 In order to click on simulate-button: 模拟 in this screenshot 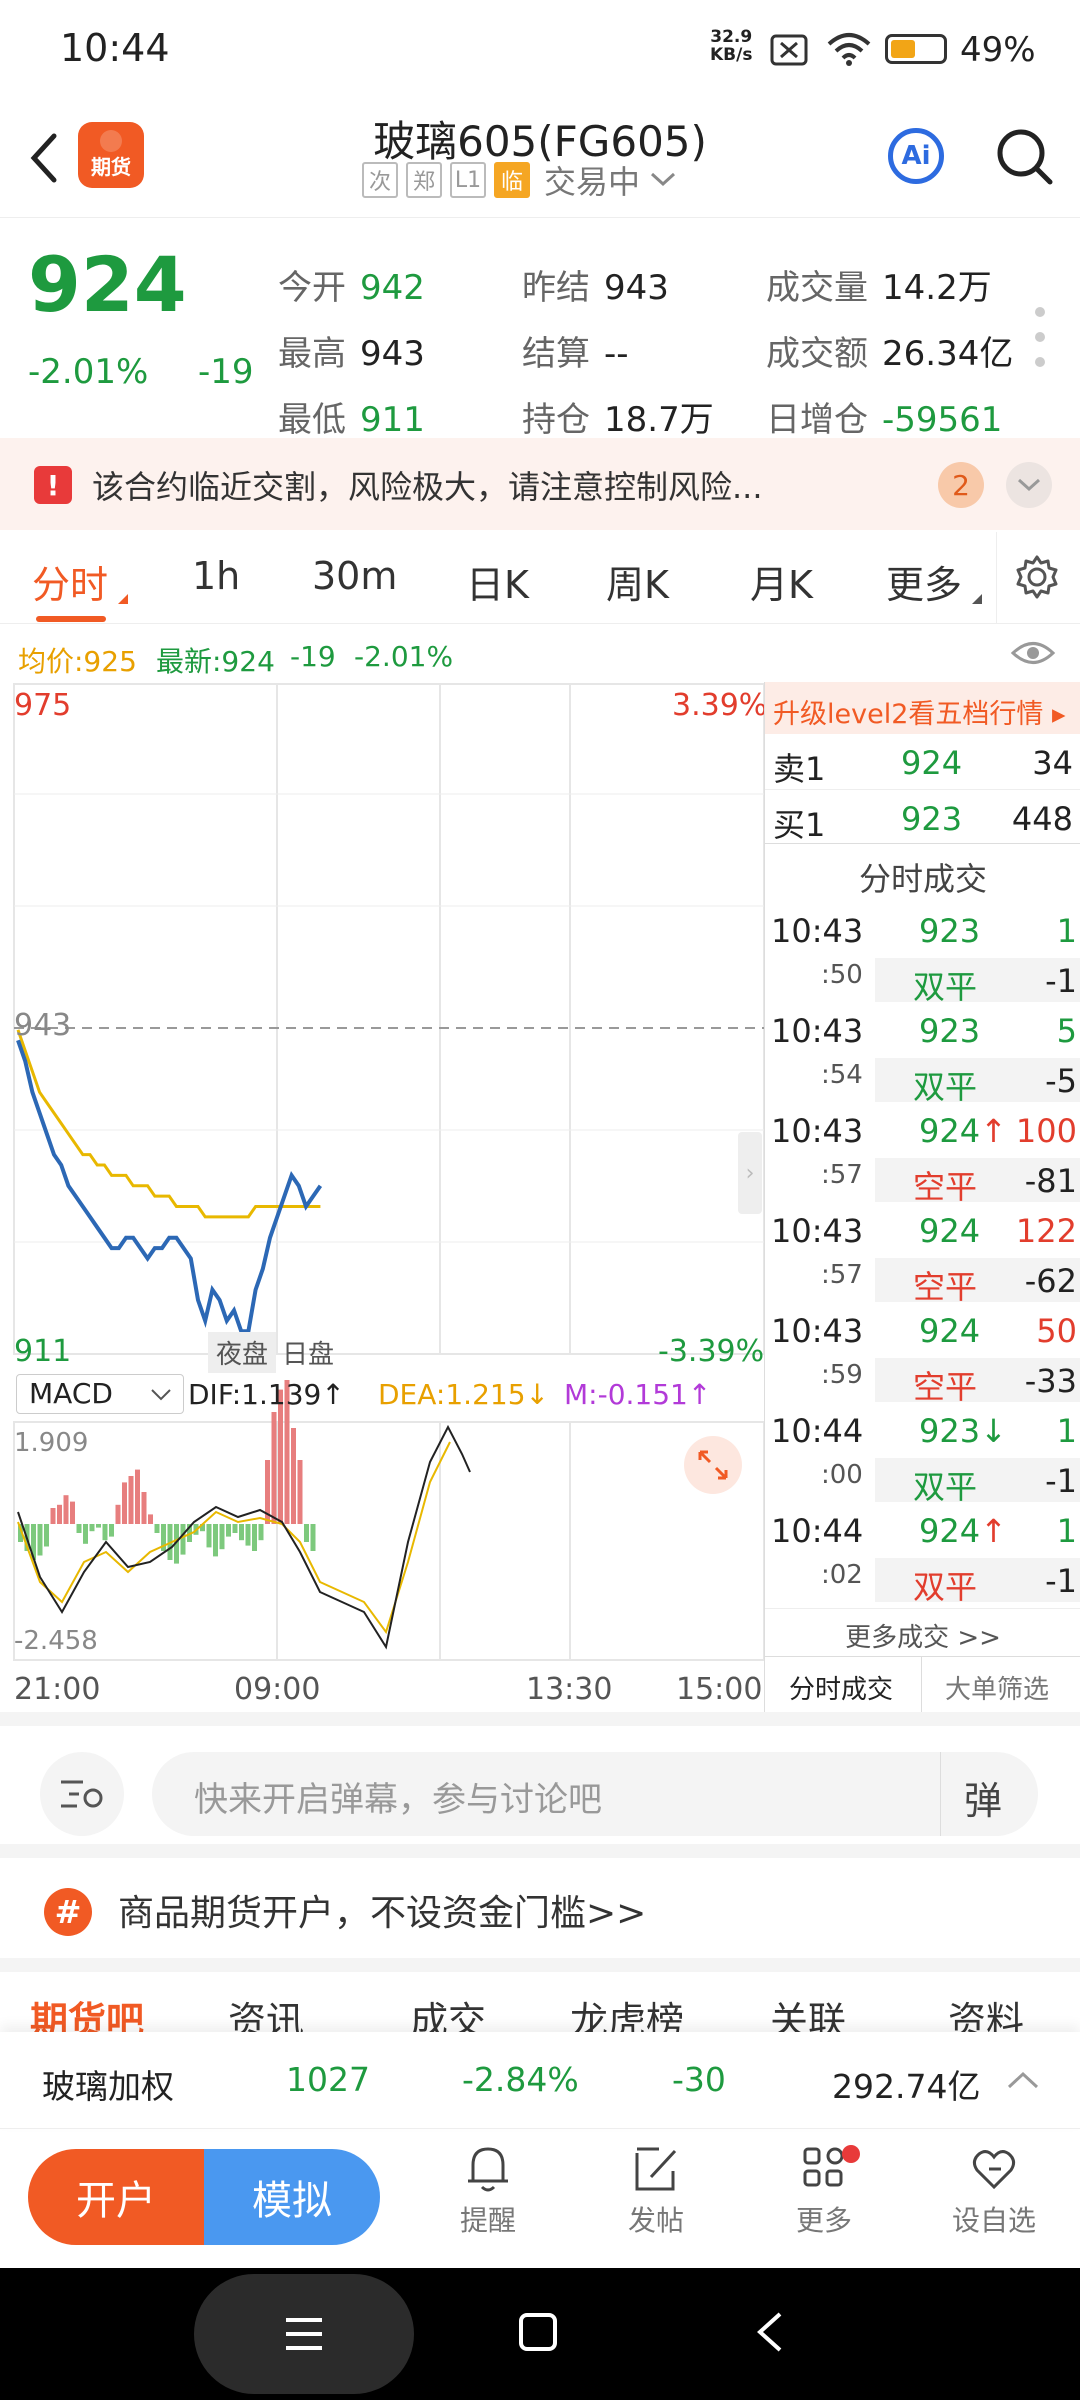, I will do `click(292, 2197)`.